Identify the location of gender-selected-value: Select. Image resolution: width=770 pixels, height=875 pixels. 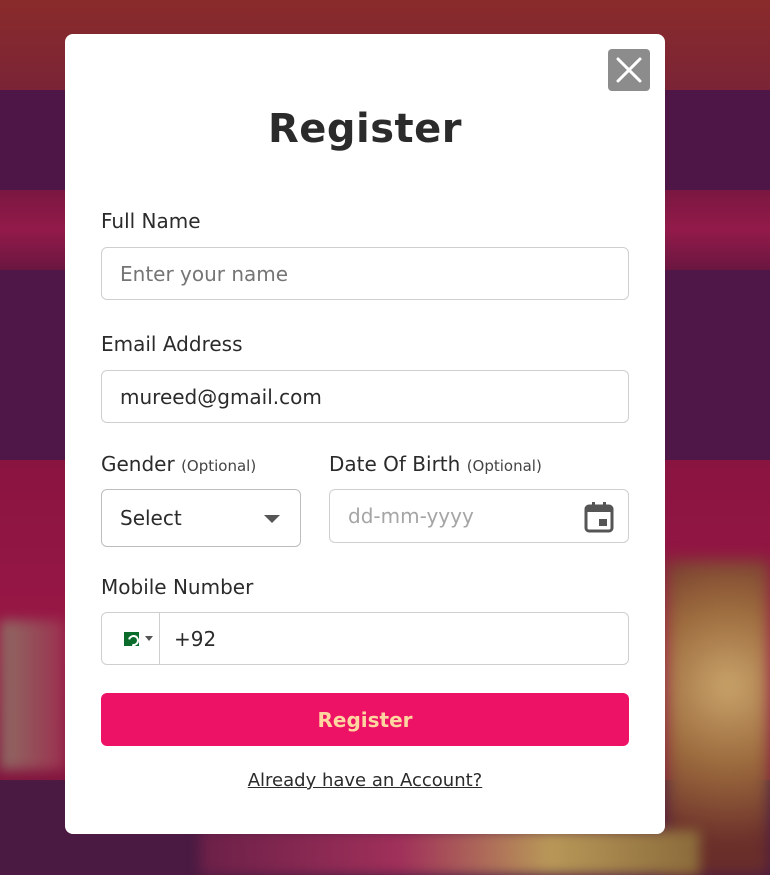
(151, 518).